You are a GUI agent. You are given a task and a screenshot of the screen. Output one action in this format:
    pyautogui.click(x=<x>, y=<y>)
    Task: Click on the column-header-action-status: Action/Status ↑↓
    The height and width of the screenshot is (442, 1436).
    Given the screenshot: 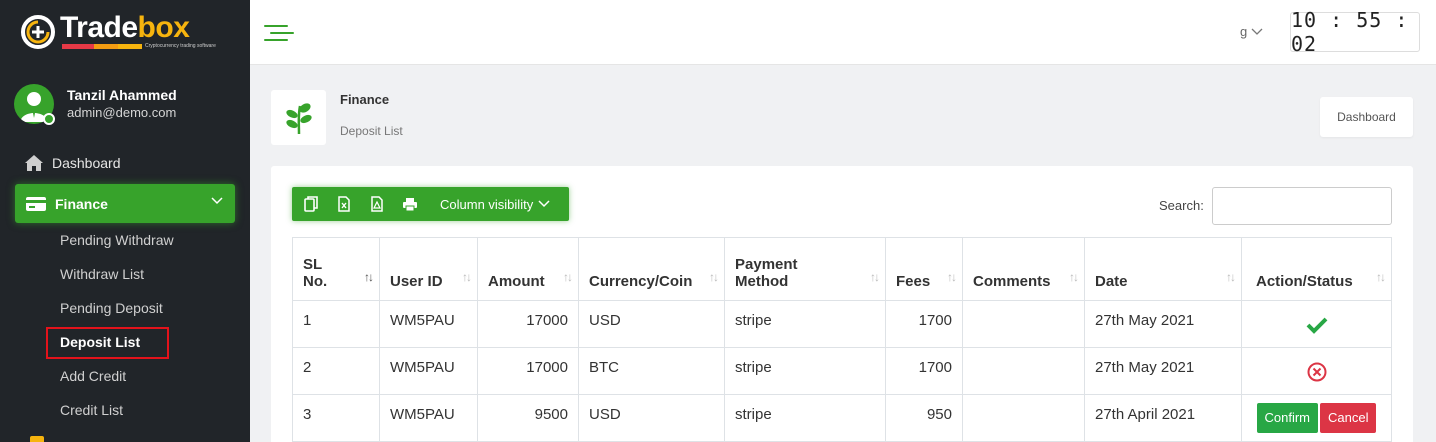 What is the action you would take?
    pyautogui.click(x=1316, y=269)
    